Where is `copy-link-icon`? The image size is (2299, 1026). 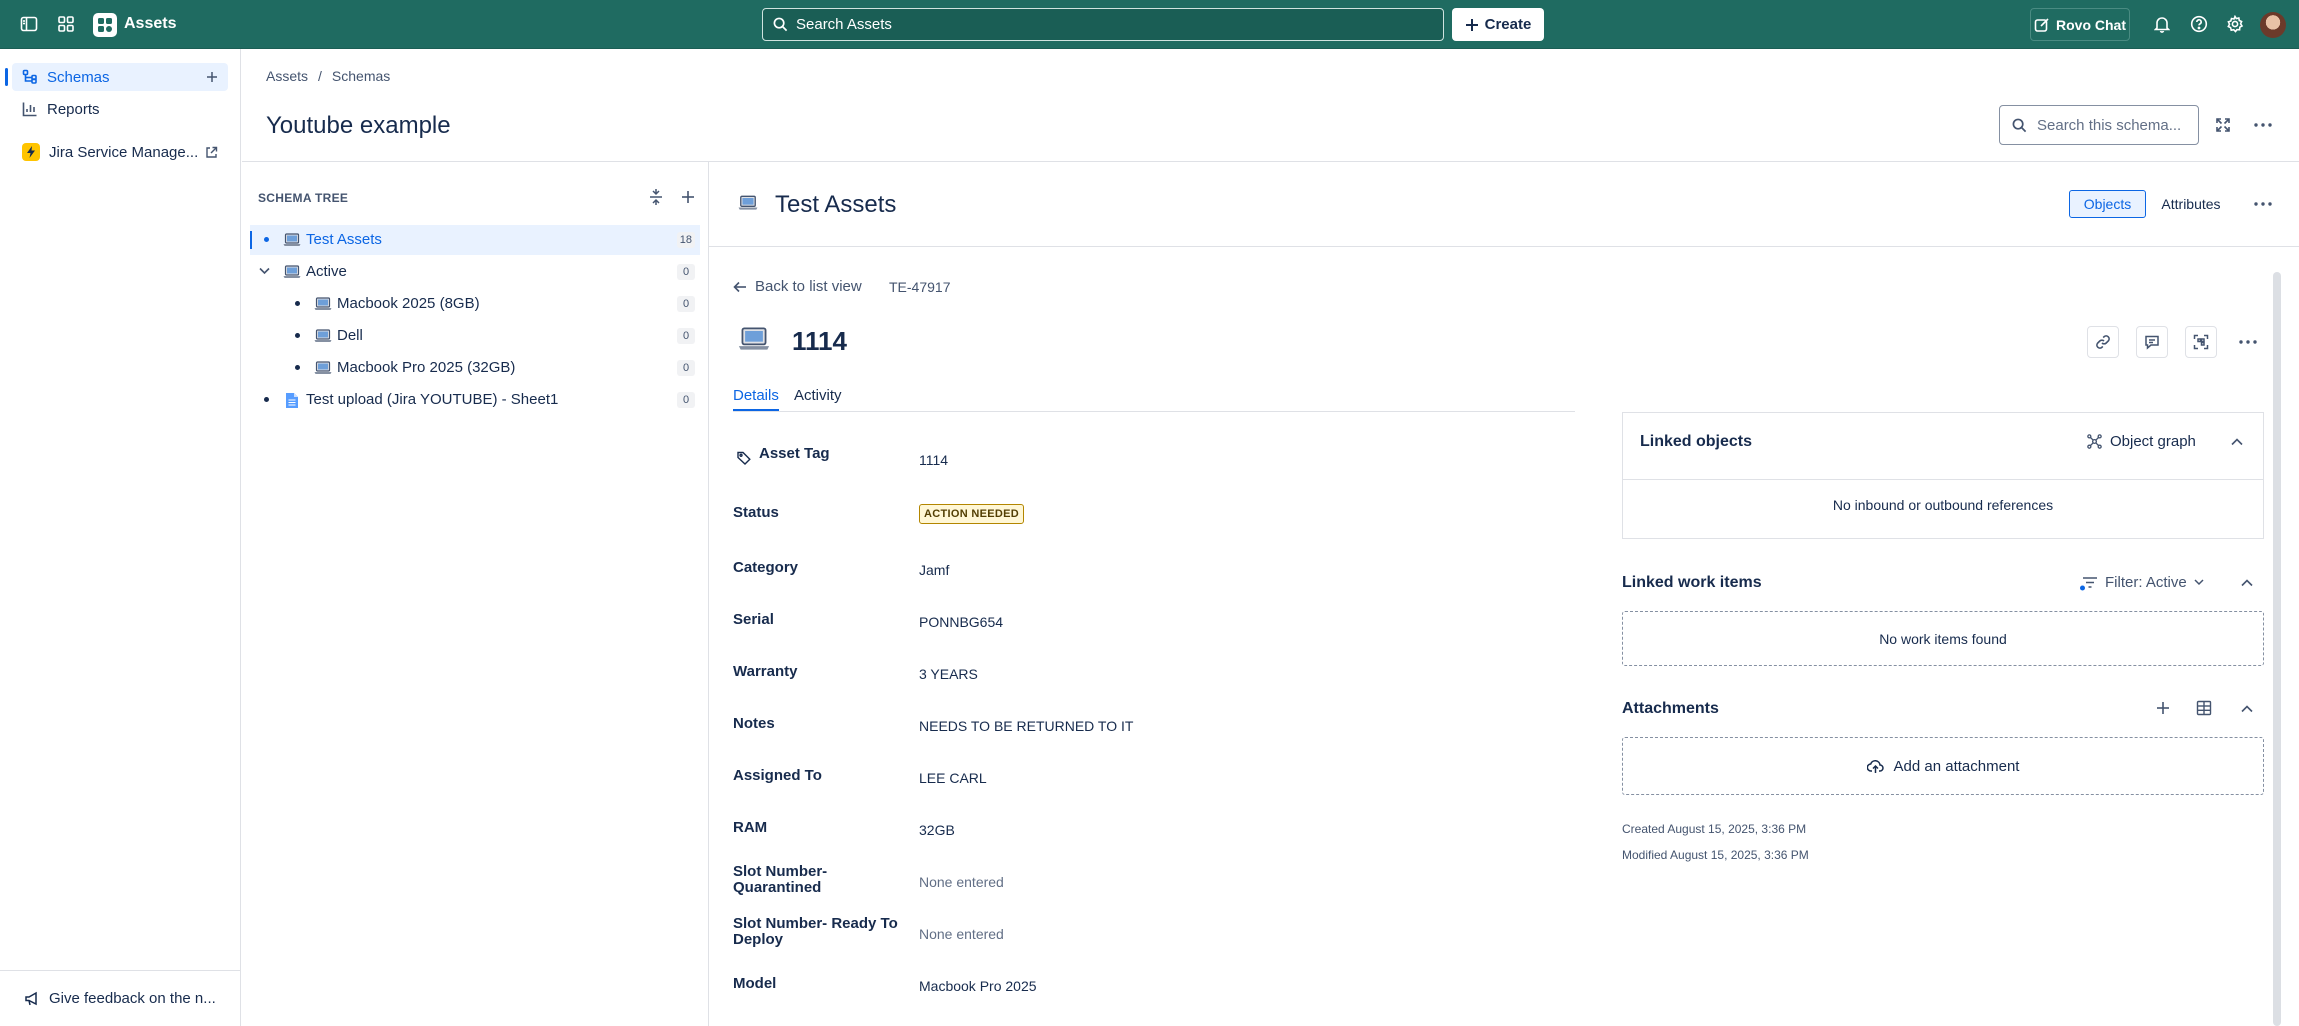 copy-link-icon is located at coordinates (2103, 342).